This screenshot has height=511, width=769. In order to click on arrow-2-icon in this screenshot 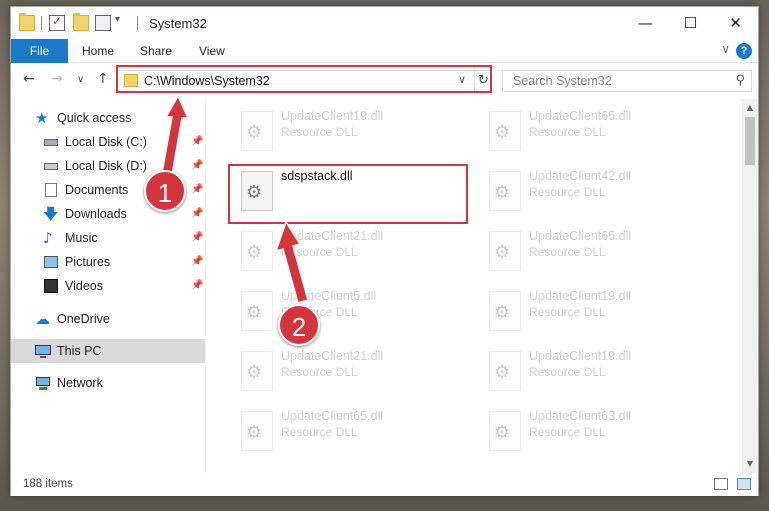, I will do `click(291, 262)`.